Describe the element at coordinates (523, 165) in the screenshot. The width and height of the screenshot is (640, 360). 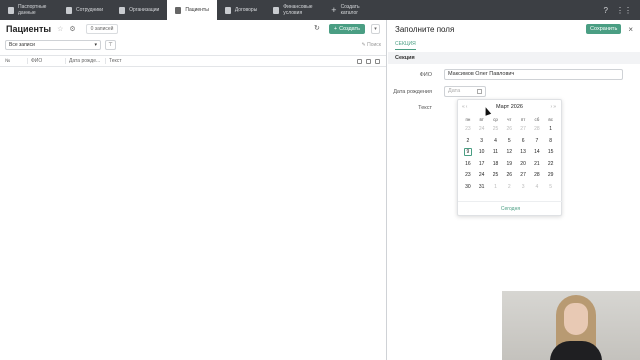
I see `calendar-day: 20` at that location.